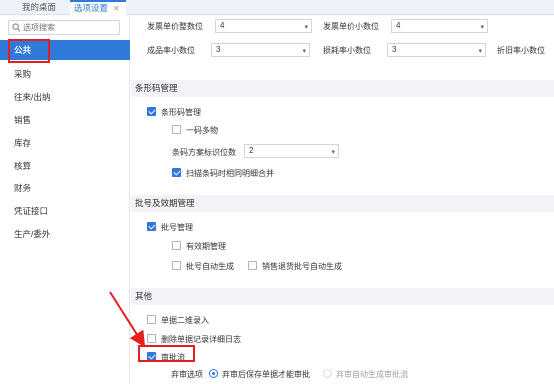 The width and height of the screenshot is (554, 384). I want to click on scan-merge-checkbox, so click(176, 172).